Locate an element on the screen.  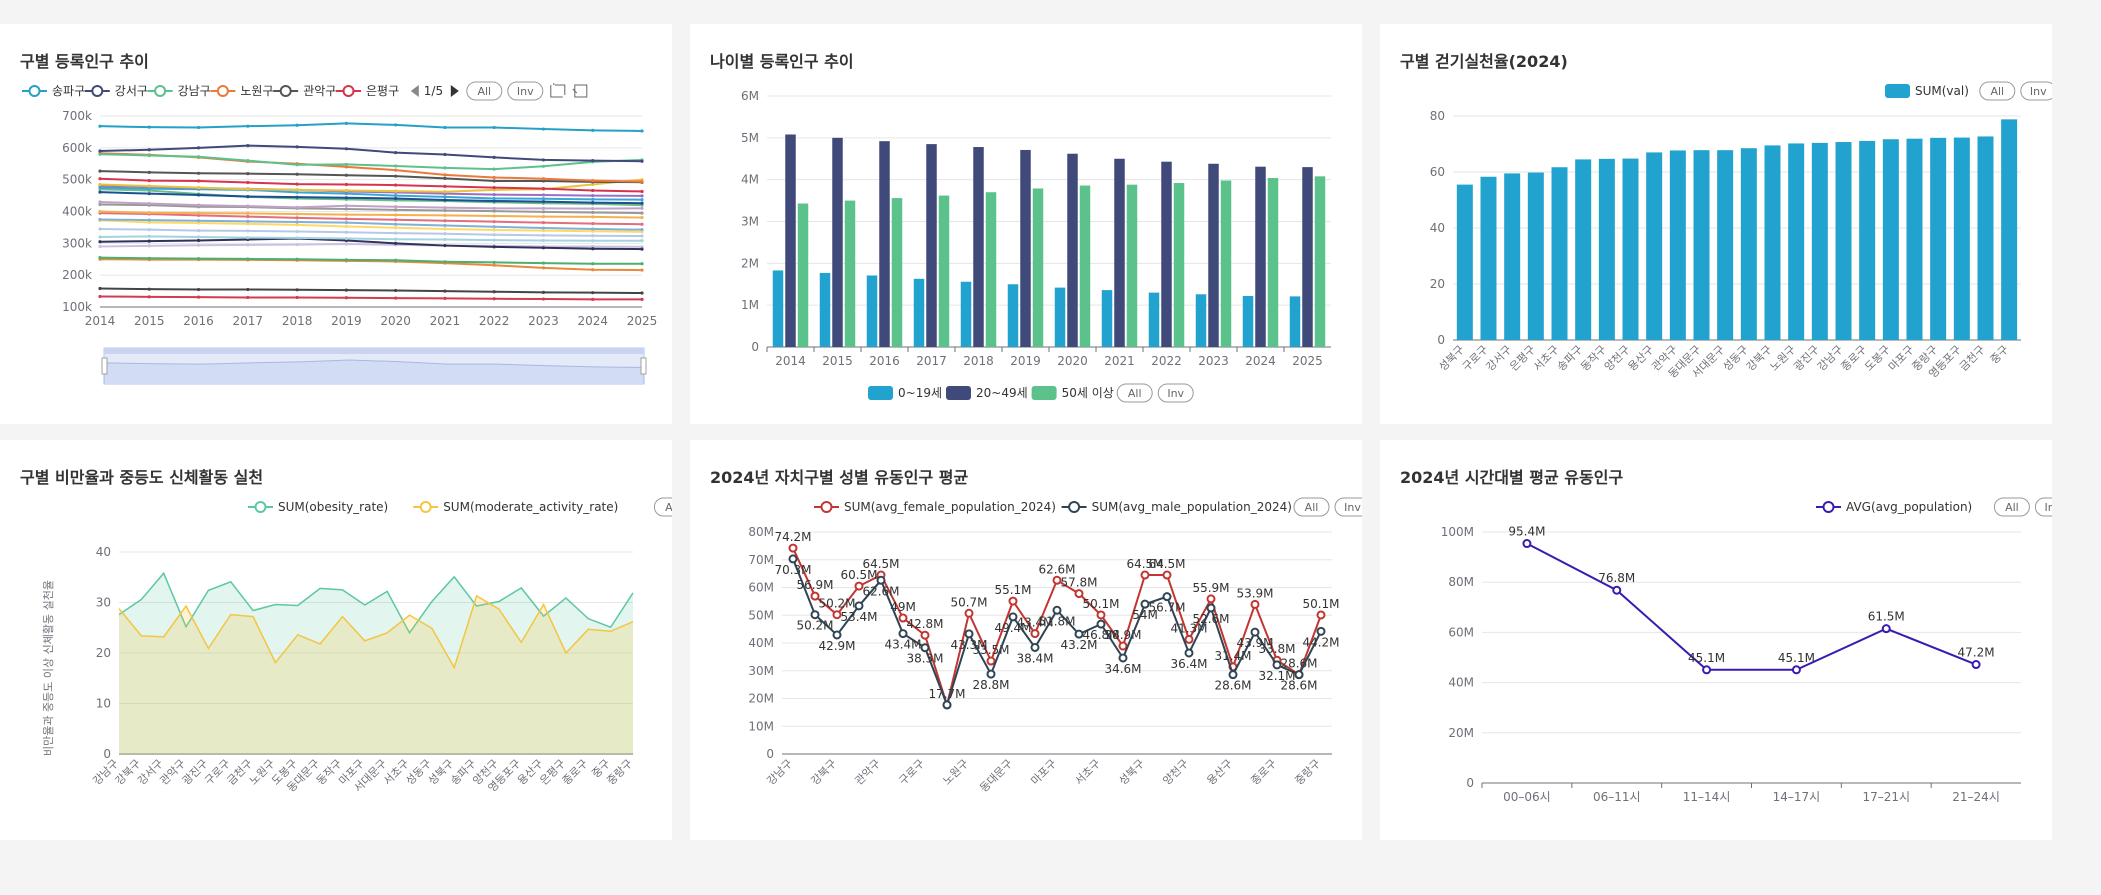
data-zoom-handle-left is located at coordinates (104, 366).